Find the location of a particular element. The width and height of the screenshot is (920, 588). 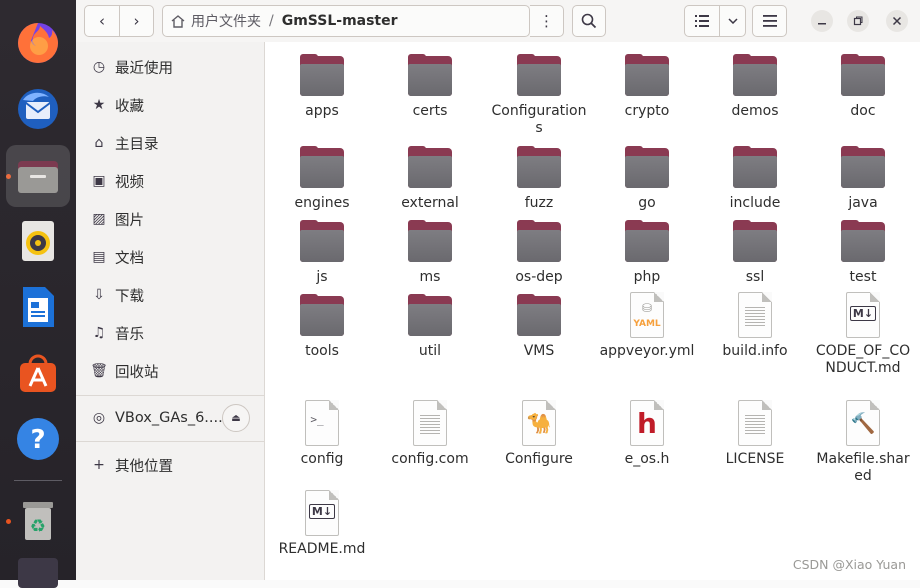

sidebar-item-document: ▤ 文档 is located at coordinates (170, 257).